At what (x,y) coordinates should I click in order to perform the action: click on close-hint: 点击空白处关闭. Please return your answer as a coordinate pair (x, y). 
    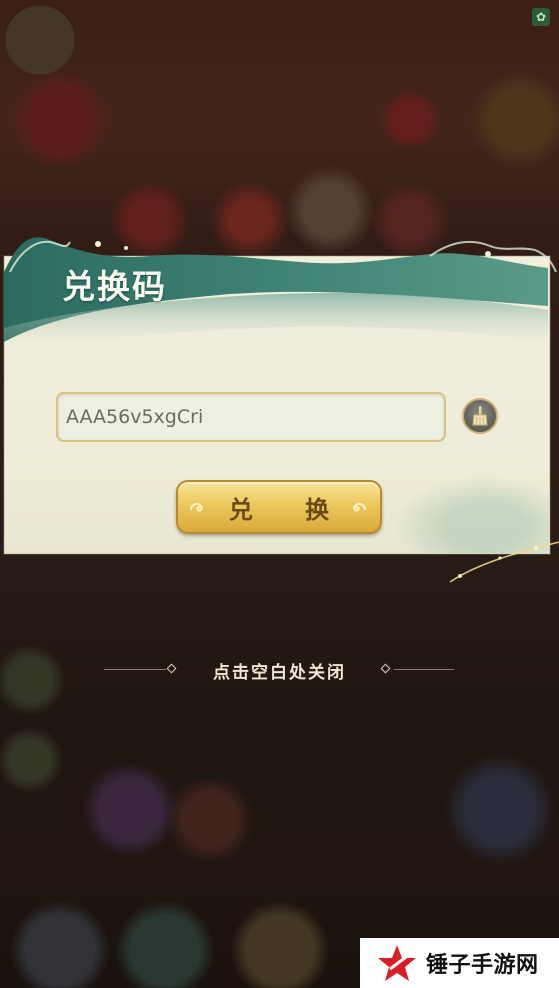
    Looking at the image, I should click on (279, 670).